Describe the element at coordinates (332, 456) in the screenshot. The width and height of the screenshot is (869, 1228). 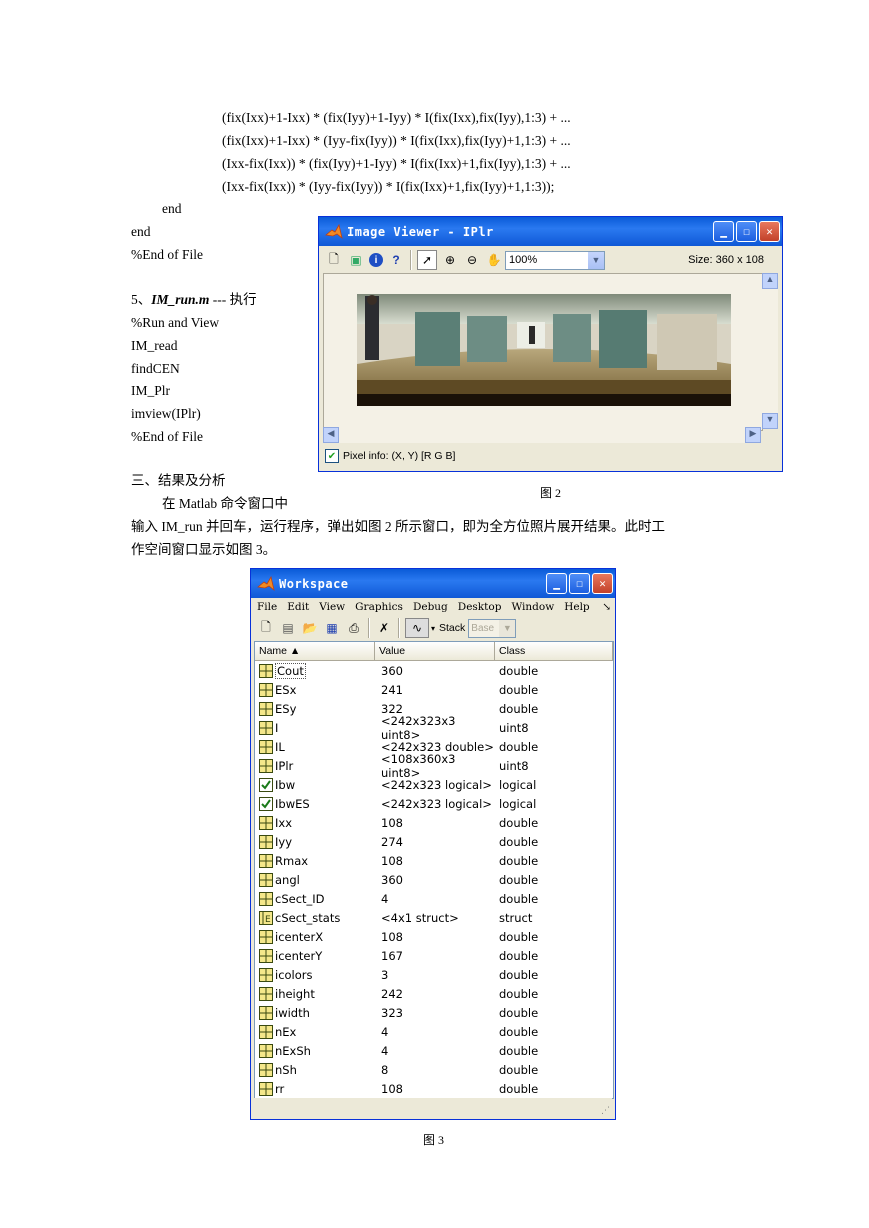
I see `pixel-info-checkbox: ✔` at that location.